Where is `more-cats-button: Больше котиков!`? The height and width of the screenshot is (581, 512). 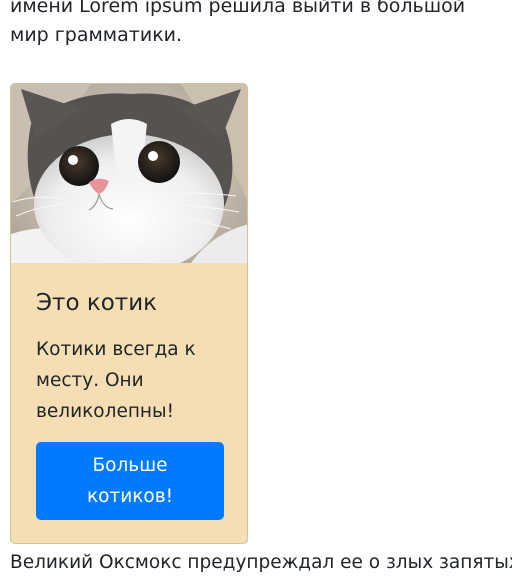
more-cats-button: Больше котиков! is located at coordinates (130, 481).